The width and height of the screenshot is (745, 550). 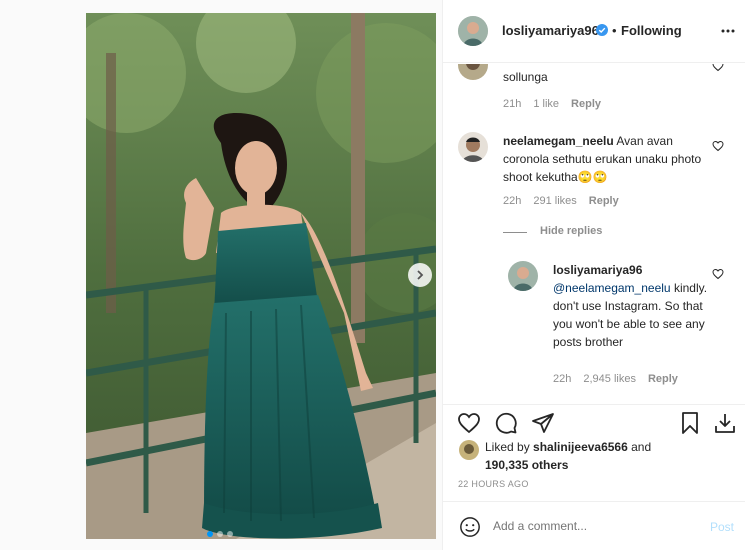 I want to click on carousel-dot-active, so click(x=210, y=534).